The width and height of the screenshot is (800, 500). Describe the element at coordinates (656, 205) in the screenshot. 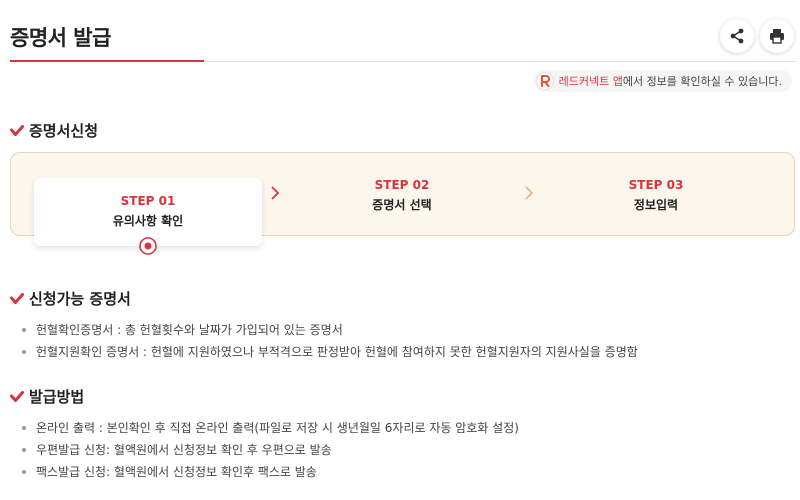

I see `step-label: 정보입력` at that location.